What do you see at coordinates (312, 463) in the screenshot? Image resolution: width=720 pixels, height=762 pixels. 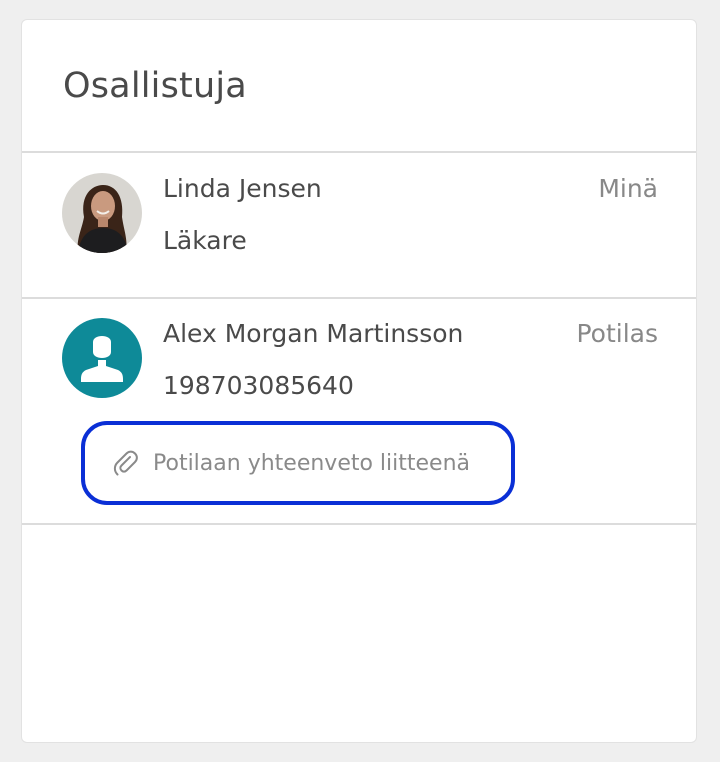 I see `attachment-label: Potilaan yhteenveto liitteenä` at bounding box center [312, 463].